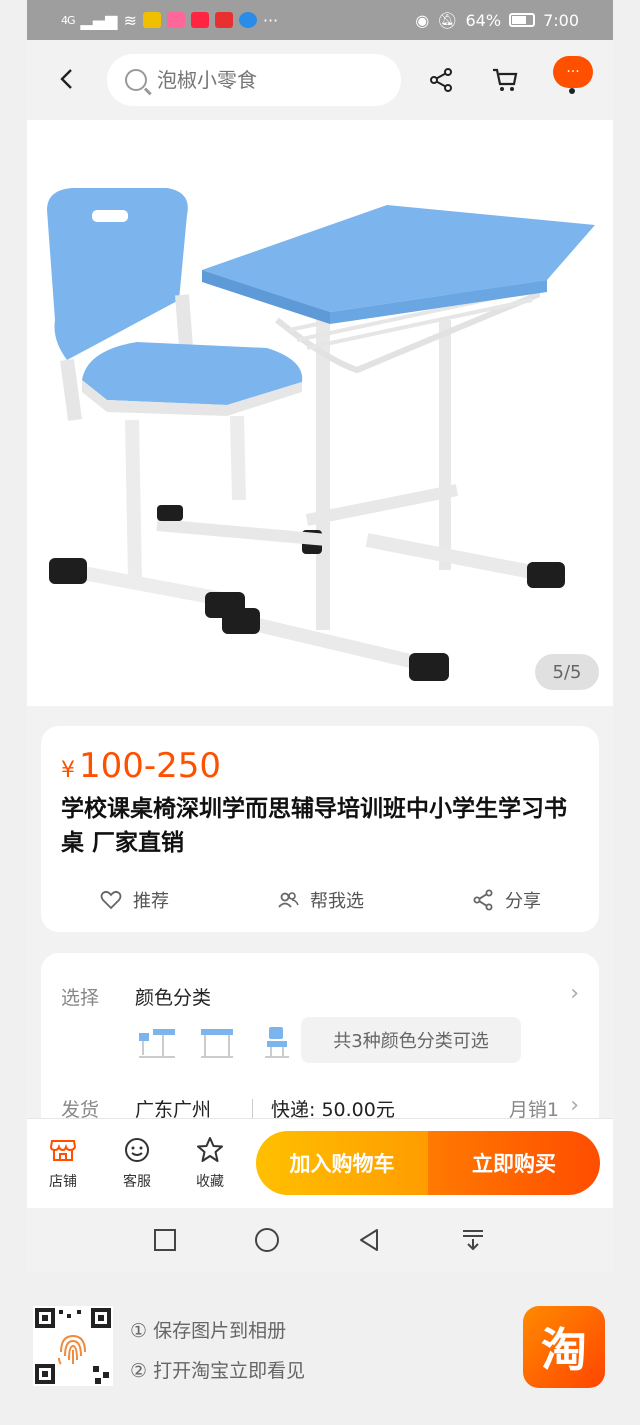  What do you see at coordinates (210, 1163) in the screenshot?
I see `favorite-button: 收藏` at bounding box center [210, 1163].